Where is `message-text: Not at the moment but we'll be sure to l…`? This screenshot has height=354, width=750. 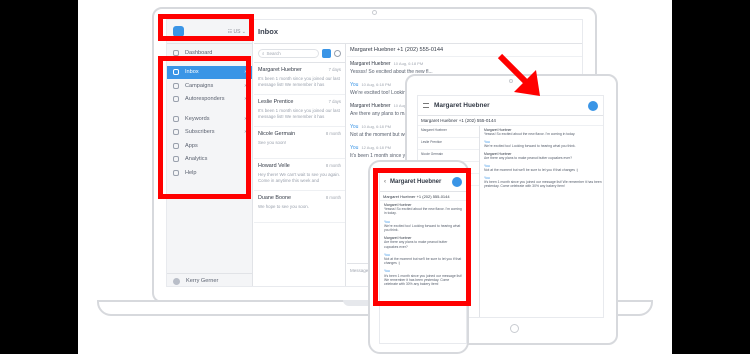 message-text: Not at the moment but we'll be sure to l… is located at coordinates (531, 170).